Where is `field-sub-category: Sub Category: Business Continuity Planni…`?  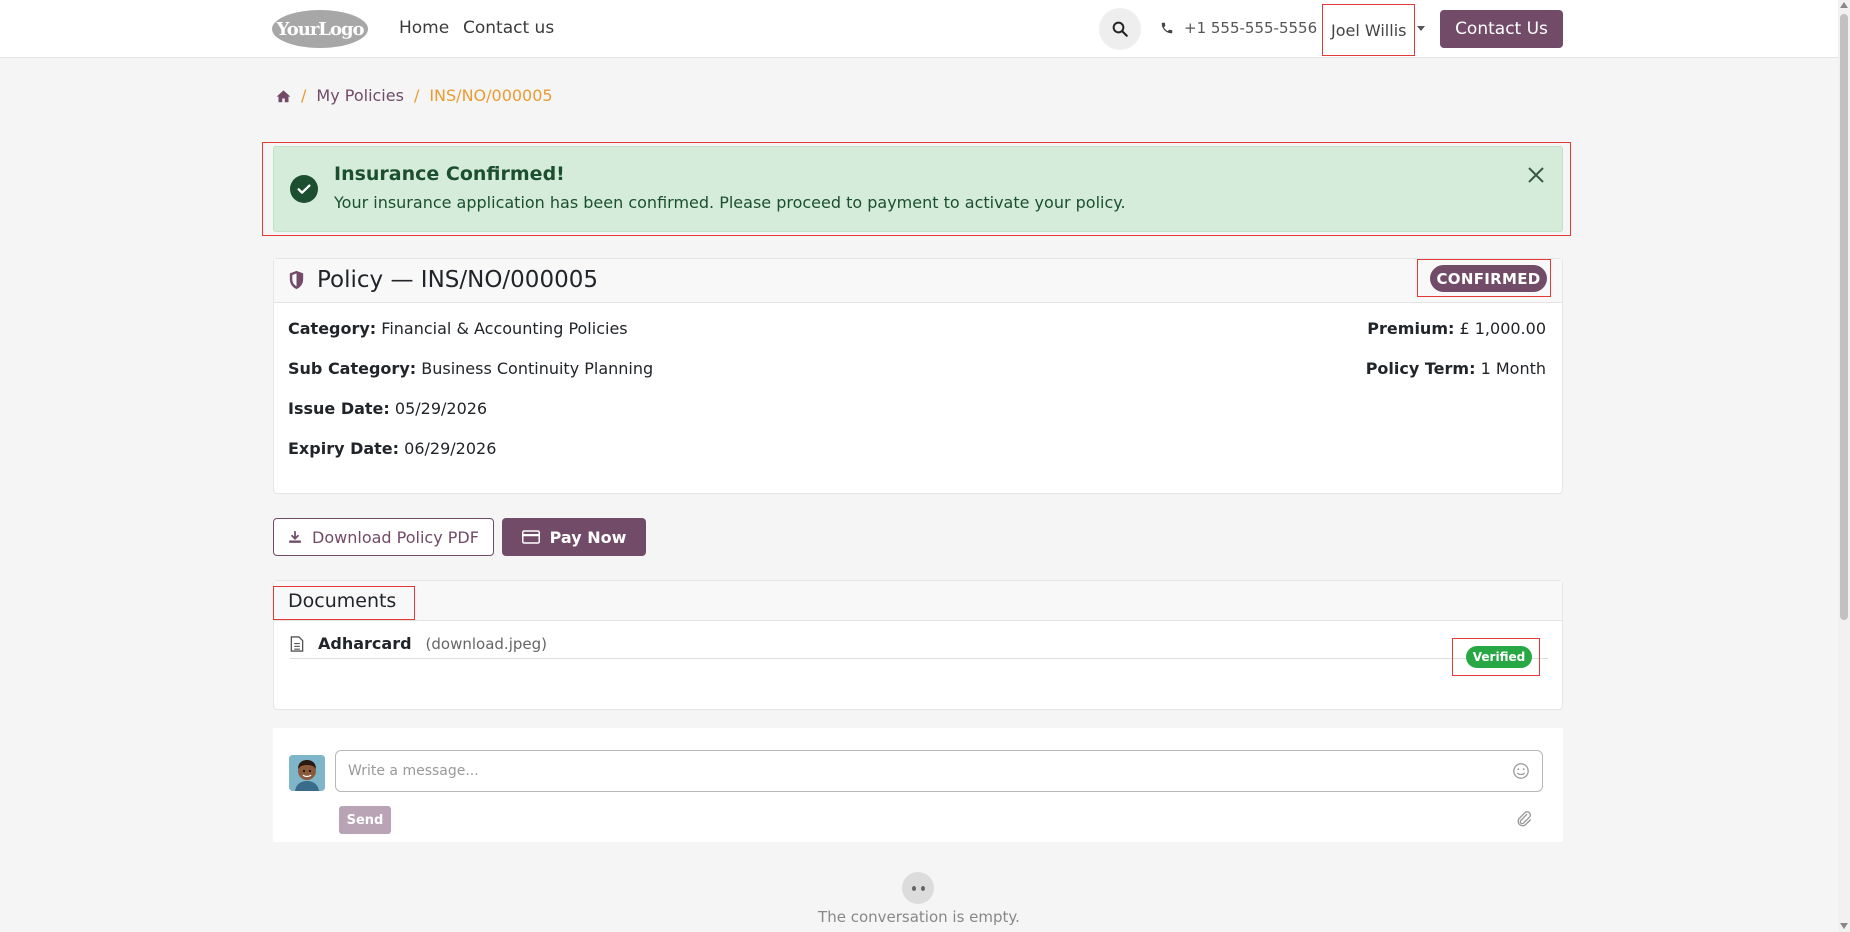 field-sub-category: Sub Category: Business Continuity Planni… is located at coordinates (471, 368).